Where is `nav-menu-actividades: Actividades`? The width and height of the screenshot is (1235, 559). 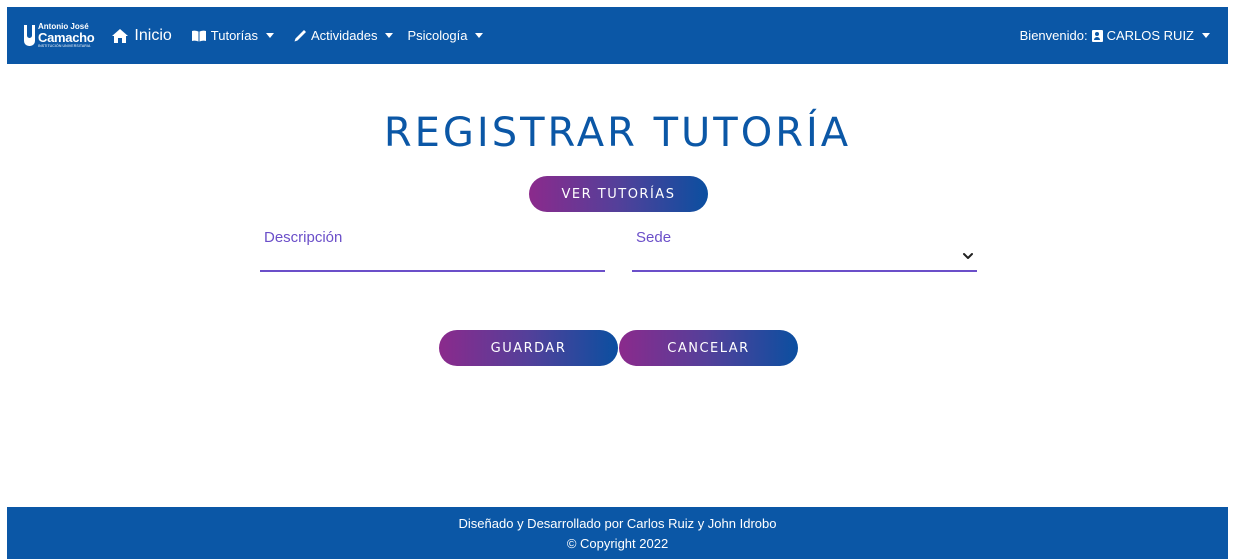 nav-menu-actividades: Actividades is located at coordinates (343, 35).